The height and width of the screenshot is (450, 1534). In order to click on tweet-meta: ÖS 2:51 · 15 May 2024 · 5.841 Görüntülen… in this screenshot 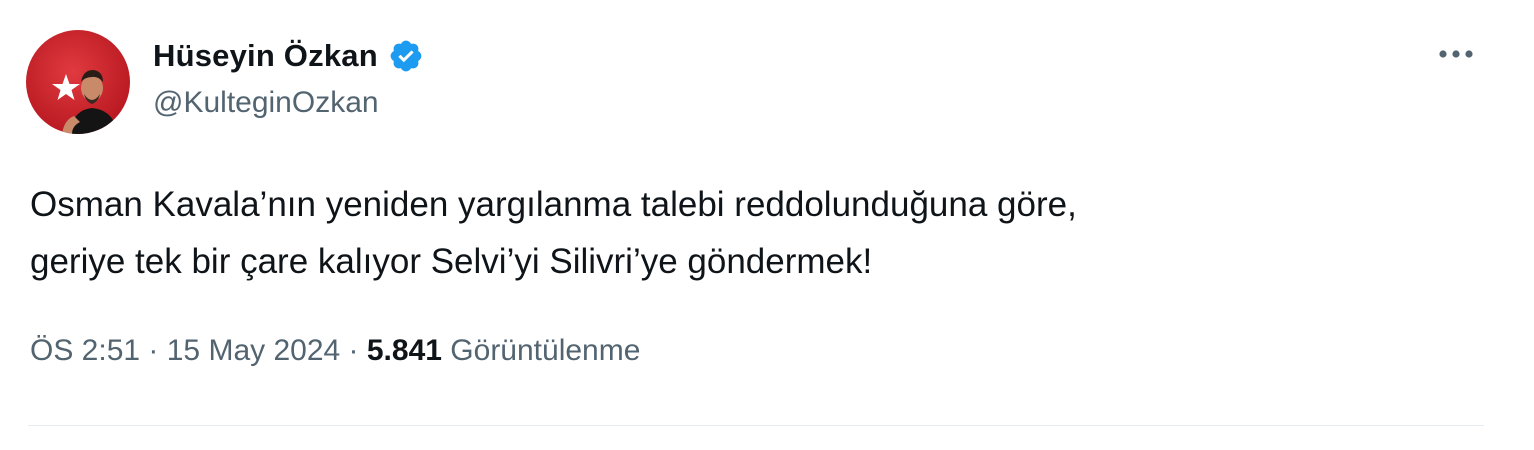, I will do `click(335, 351)`.